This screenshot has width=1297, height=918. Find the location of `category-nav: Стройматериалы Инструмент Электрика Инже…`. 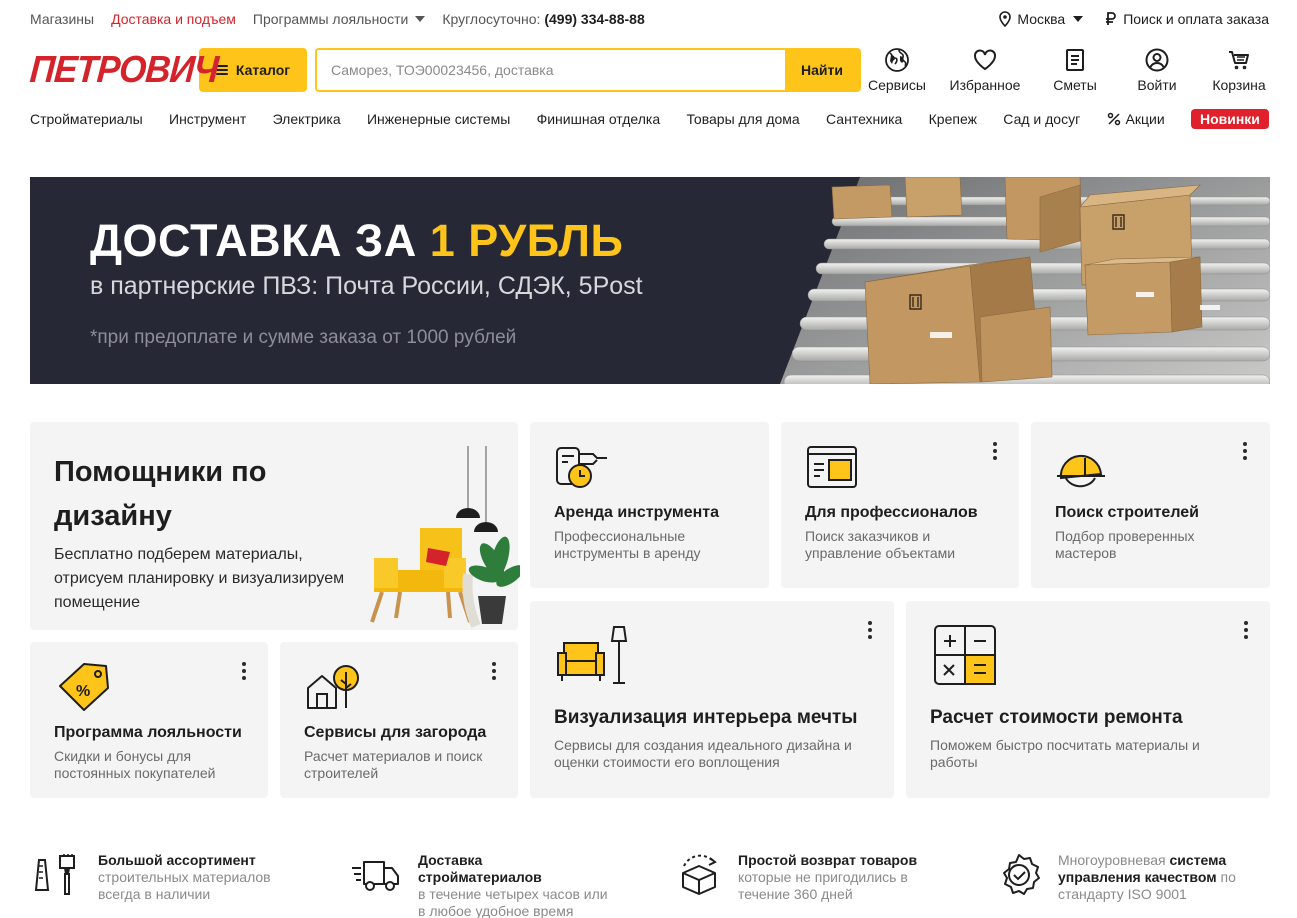

category-nav: Стройматериалы Инструмент Электрика Инже… is located at coordinates (649, 119).